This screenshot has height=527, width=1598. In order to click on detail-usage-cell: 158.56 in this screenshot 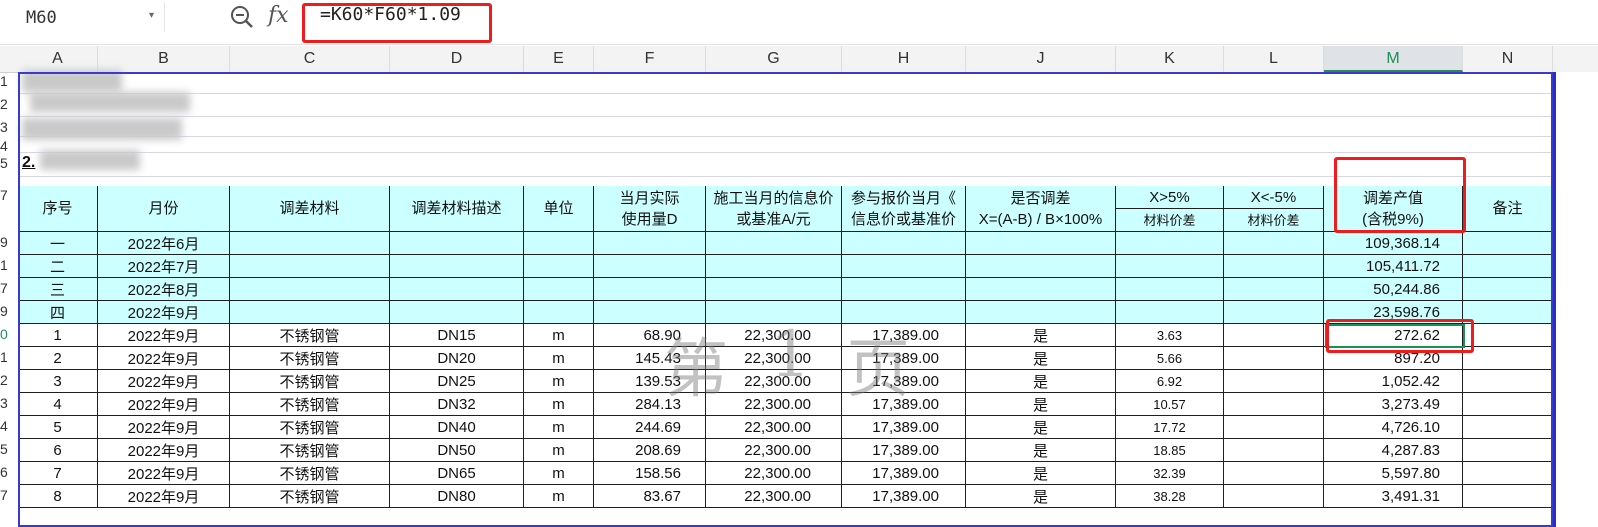, I will do `click(650, 473)`.